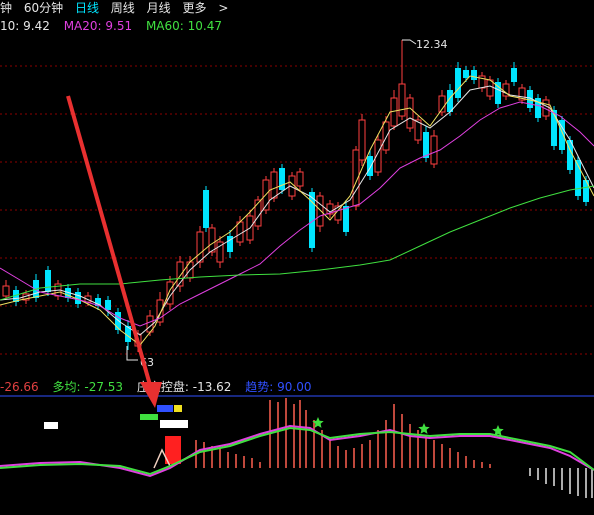  Describe the element at coordinates (432, 44) in the screenshot. I see `high-price-label: 12.34` at that location.